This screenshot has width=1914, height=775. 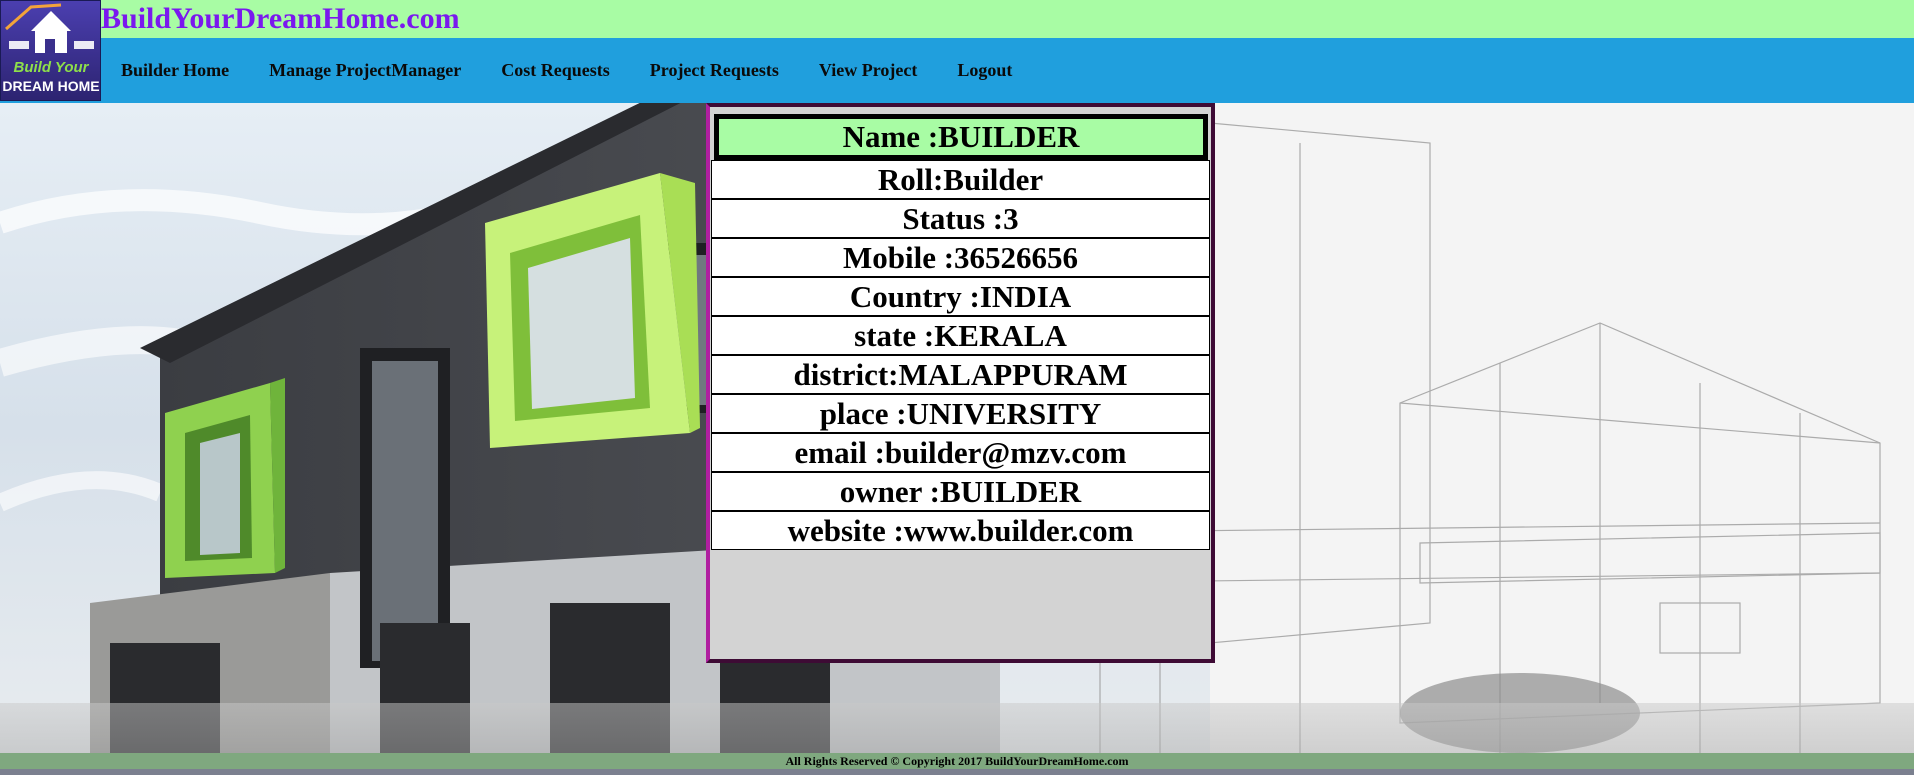 I want to click on nav-project-requests: Project Requests, so click(x=714, y=70).